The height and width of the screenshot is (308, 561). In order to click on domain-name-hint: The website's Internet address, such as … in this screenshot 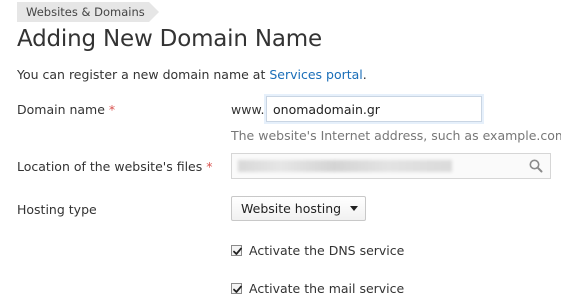, I will do `click(396, 135)`.